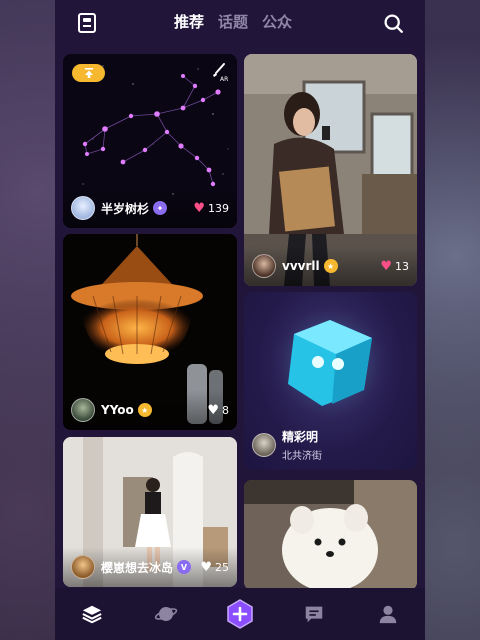 The width and height of the screenshot is (480, 640). I want to click on profile-icon, so click(388, 614).